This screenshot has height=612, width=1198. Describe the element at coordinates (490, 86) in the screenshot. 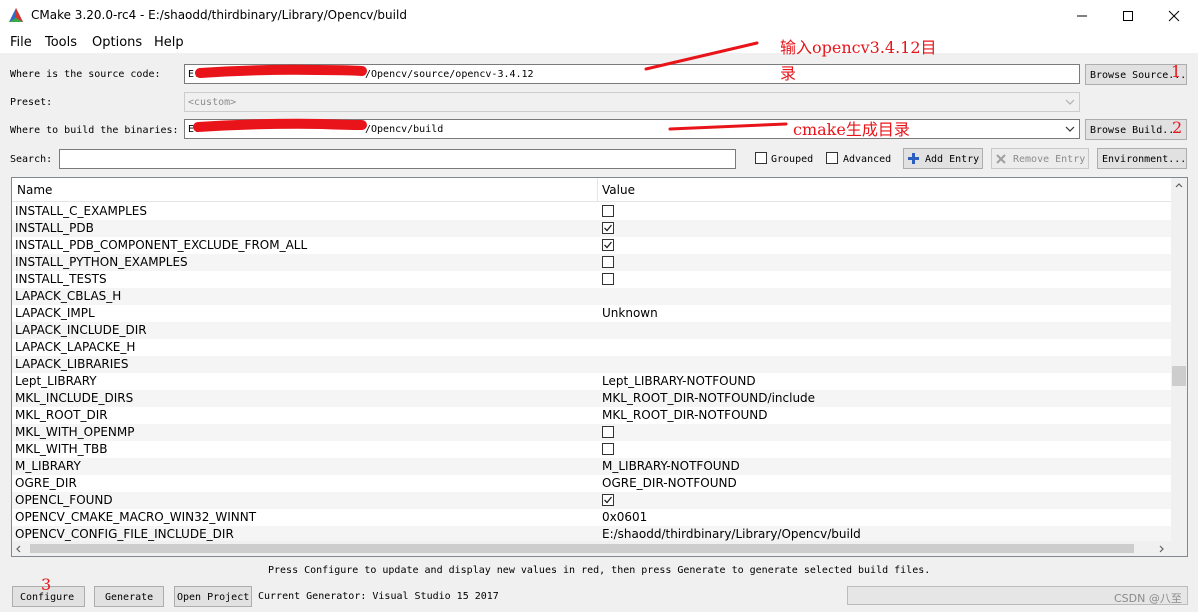

I see `annotation-overlay` at that location.